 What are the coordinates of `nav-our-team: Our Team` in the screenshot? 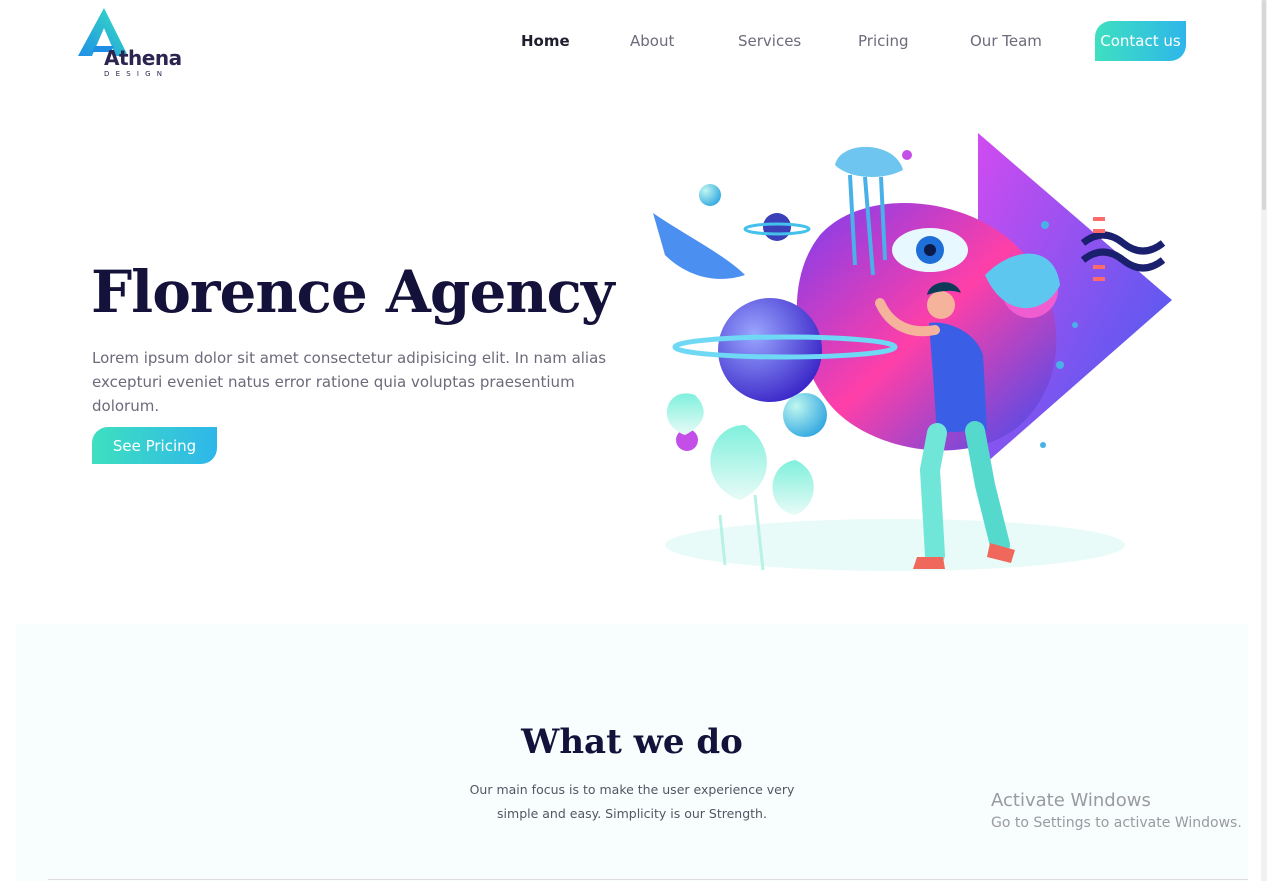 It's located at (1006, 41).